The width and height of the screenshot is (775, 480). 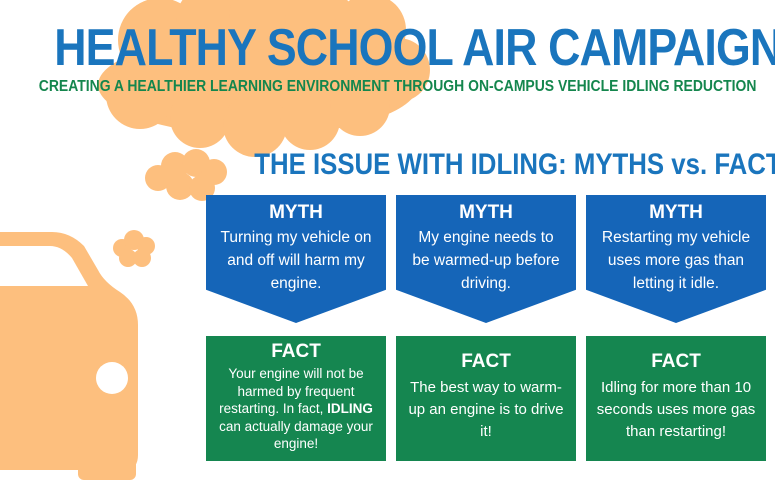 What do you see at coordinates (296, 435) in the screenshot?
I see `fact-text-end: can actually damage your engine!` at bounding box center [296, 435].